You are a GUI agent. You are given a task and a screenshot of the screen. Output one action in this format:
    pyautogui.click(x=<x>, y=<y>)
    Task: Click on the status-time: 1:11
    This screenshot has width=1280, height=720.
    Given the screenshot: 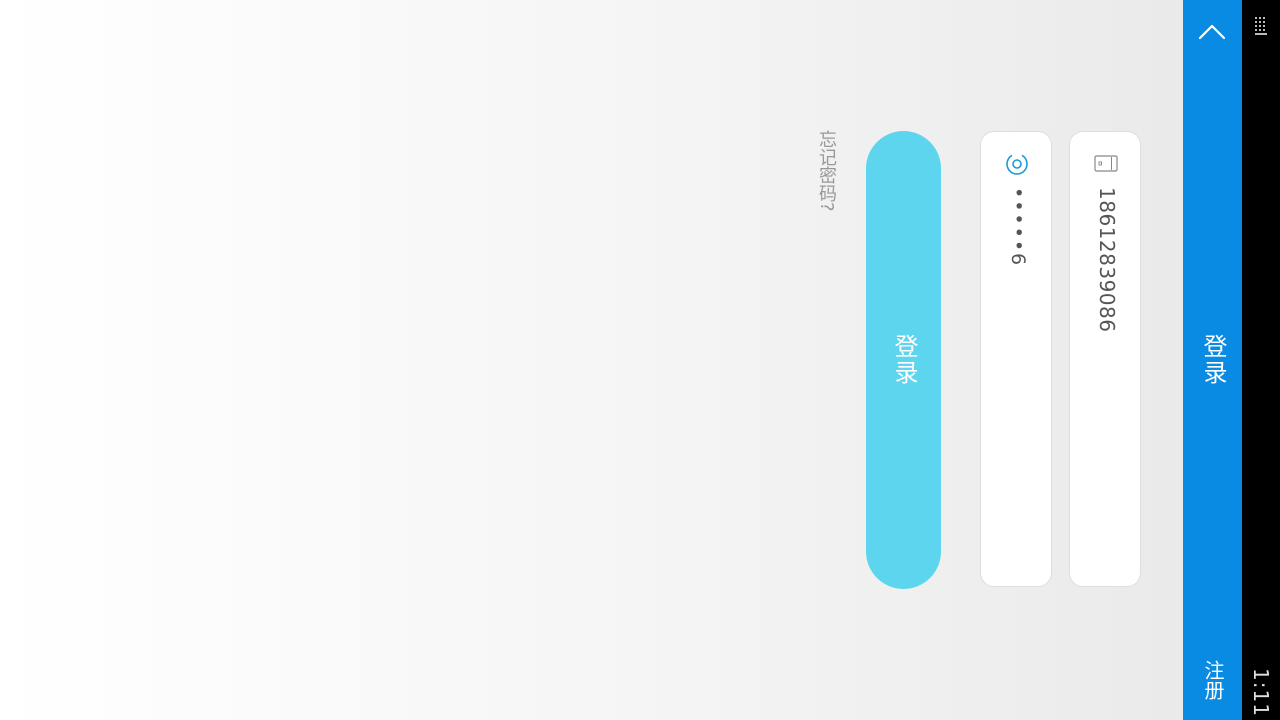 What is the action you would take?
    pyautogui.click(x=1261, y=692)
    